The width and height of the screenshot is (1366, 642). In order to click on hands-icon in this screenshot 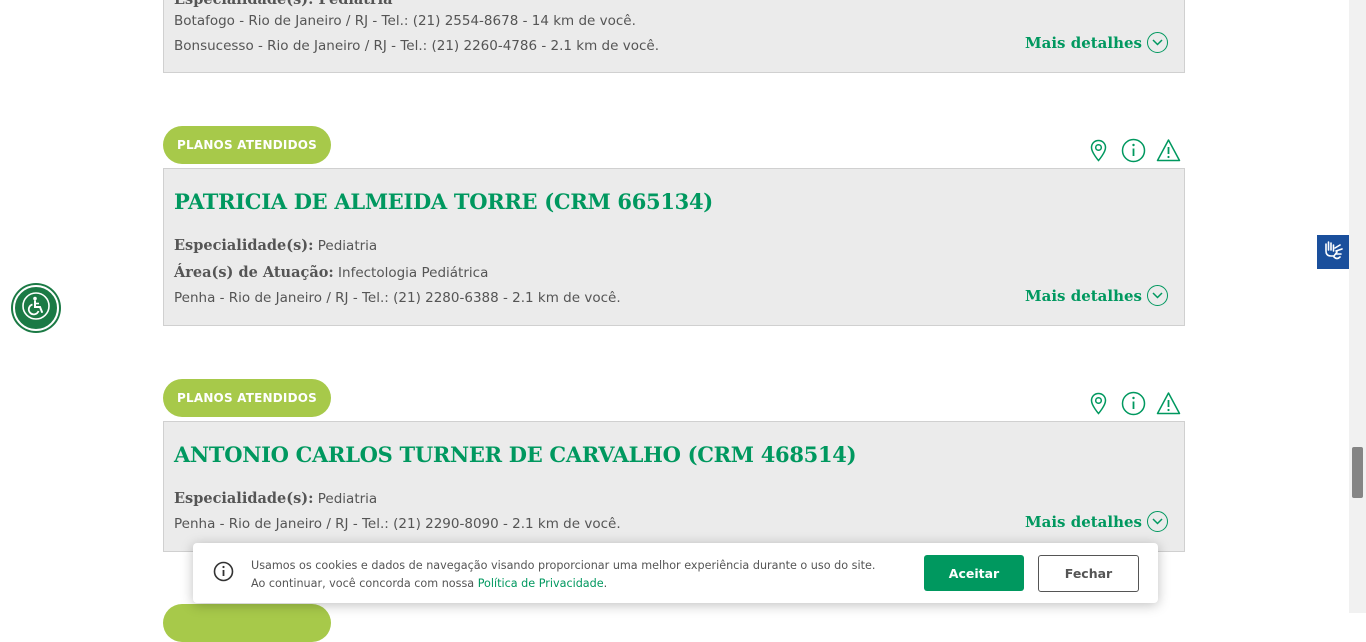, I will do `click(1333, 252)`.